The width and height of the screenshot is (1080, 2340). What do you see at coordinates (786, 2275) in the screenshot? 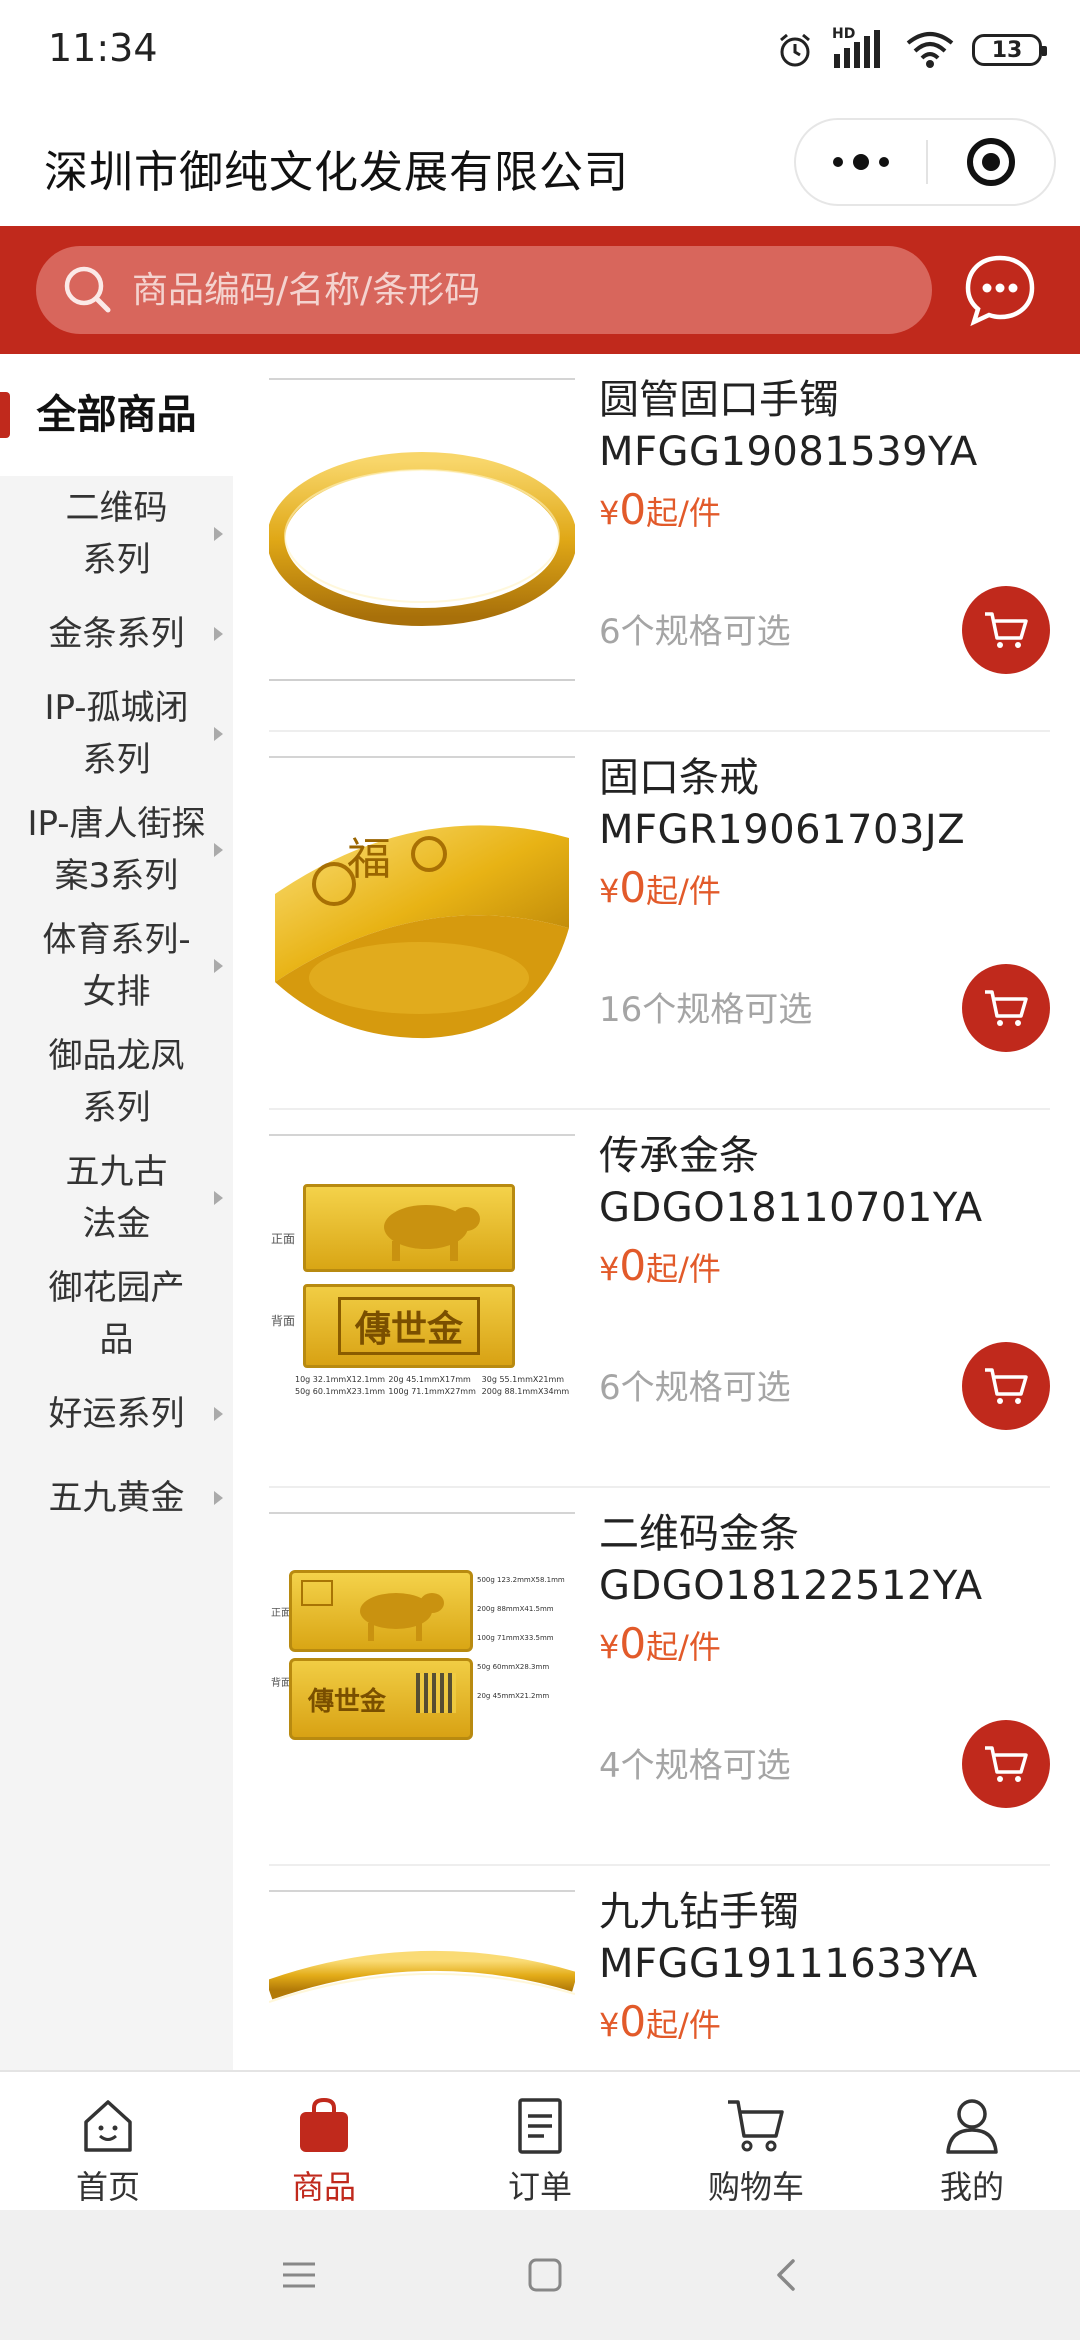
I see `back-icon` at bounding box center [786, 2275].